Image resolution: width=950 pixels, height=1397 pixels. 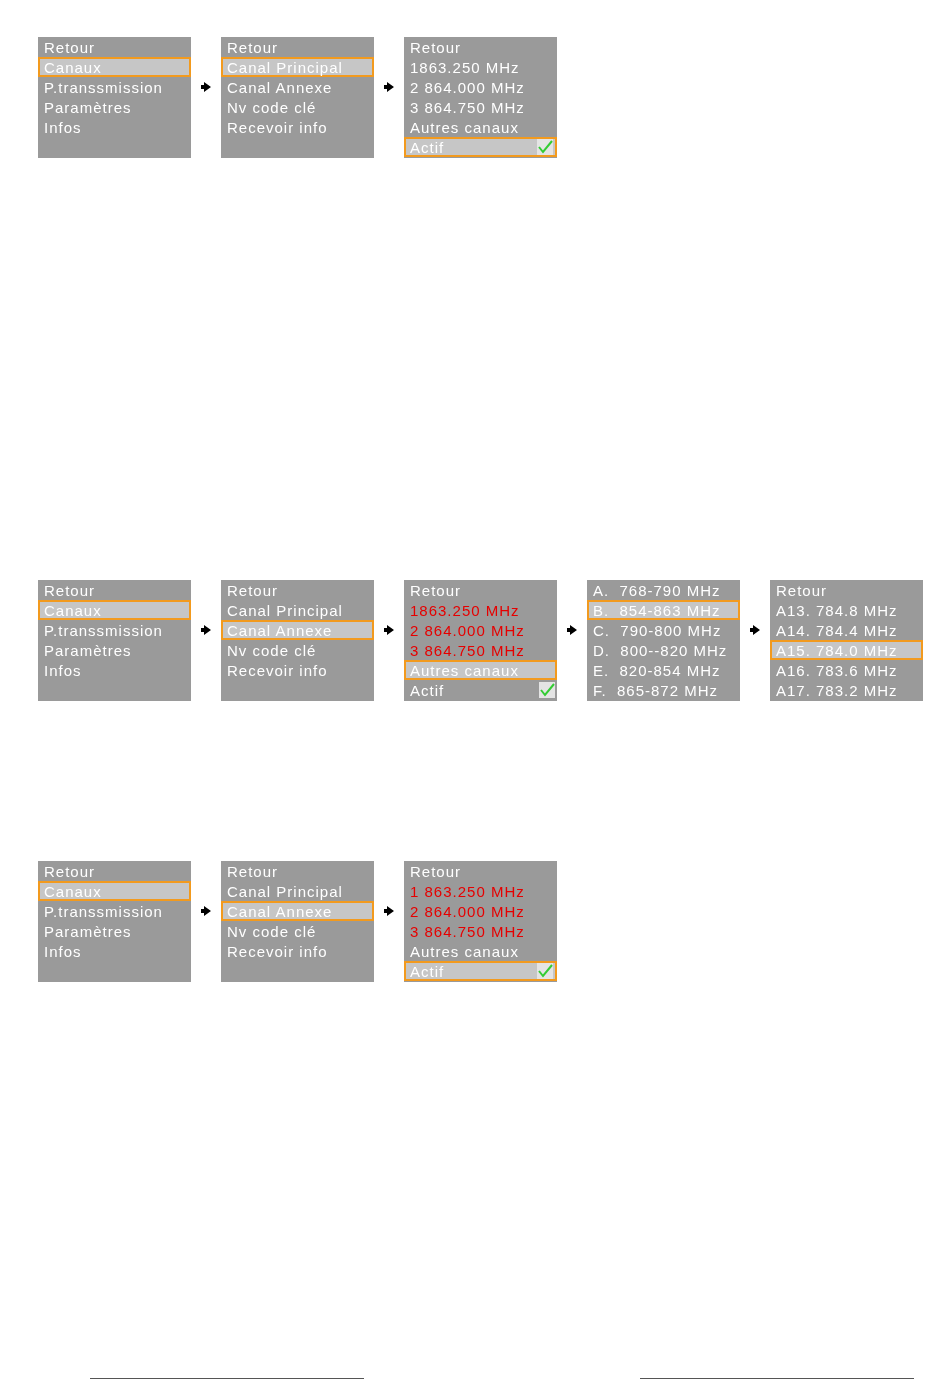 What do you see at coordinates (663, 650) in the screenshot?
I see `menu-item: D. 800--820 MHz` at bounding box center [663, 650].